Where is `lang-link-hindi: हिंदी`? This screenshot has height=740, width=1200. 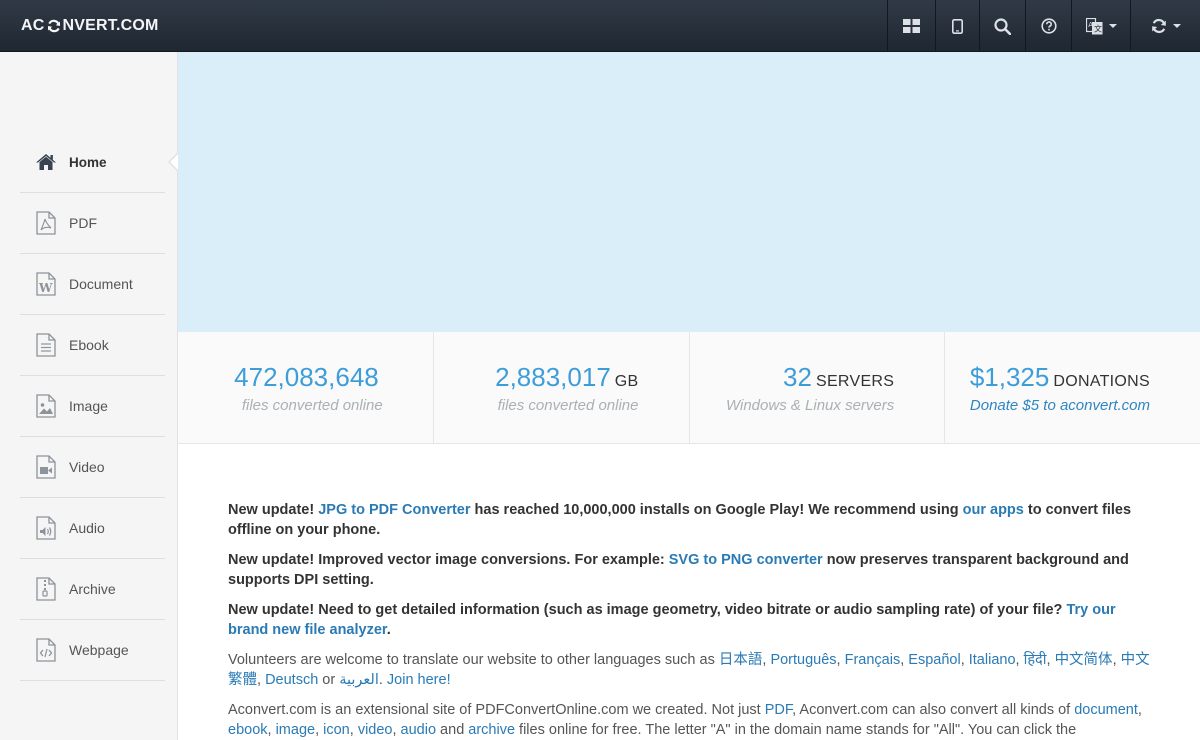 lang-link-hindi: हिंदी is located at coordinates (1035, 660).